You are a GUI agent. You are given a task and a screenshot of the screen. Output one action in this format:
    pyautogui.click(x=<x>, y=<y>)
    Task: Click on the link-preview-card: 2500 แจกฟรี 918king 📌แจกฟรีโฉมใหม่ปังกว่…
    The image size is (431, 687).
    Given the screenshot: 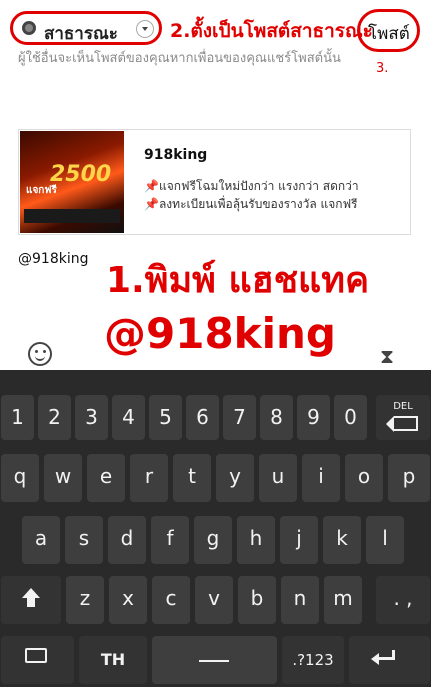 What is the action you would take?
    pyautogui.click(x=214, y=182)
    